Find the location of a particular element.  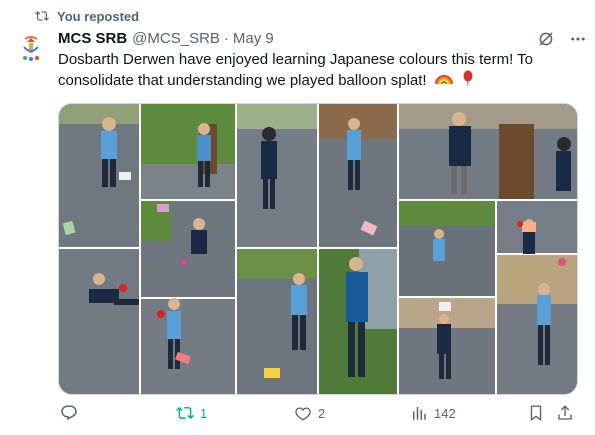

bookmark-icon is located at coordinates (536, 413).